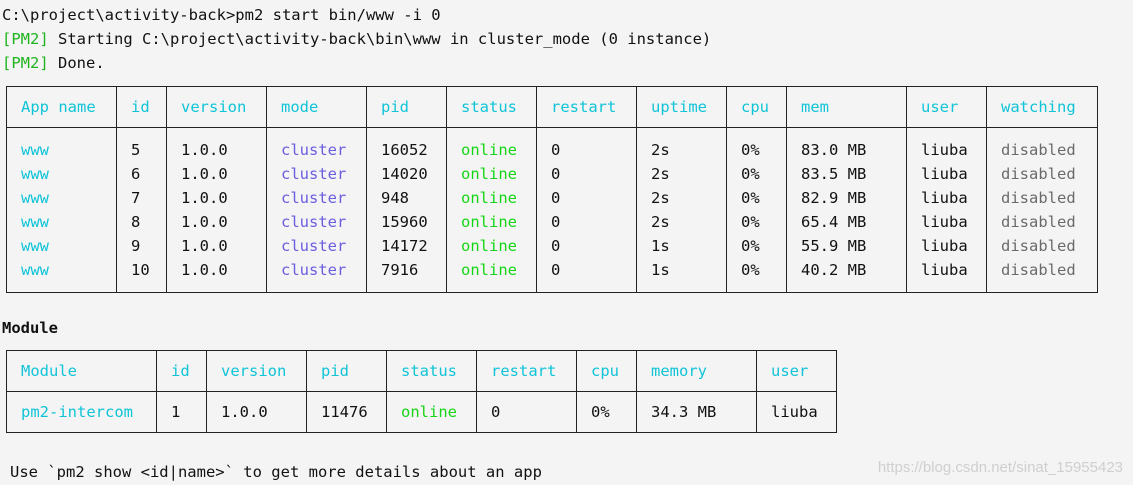 The image size is (1133, 485). What do you see at coordinates (1000, 467) in the screenshot?
I see `watermark: https://blog.csdn.net/sinat_15955423` at bounding box center [1000, 467].